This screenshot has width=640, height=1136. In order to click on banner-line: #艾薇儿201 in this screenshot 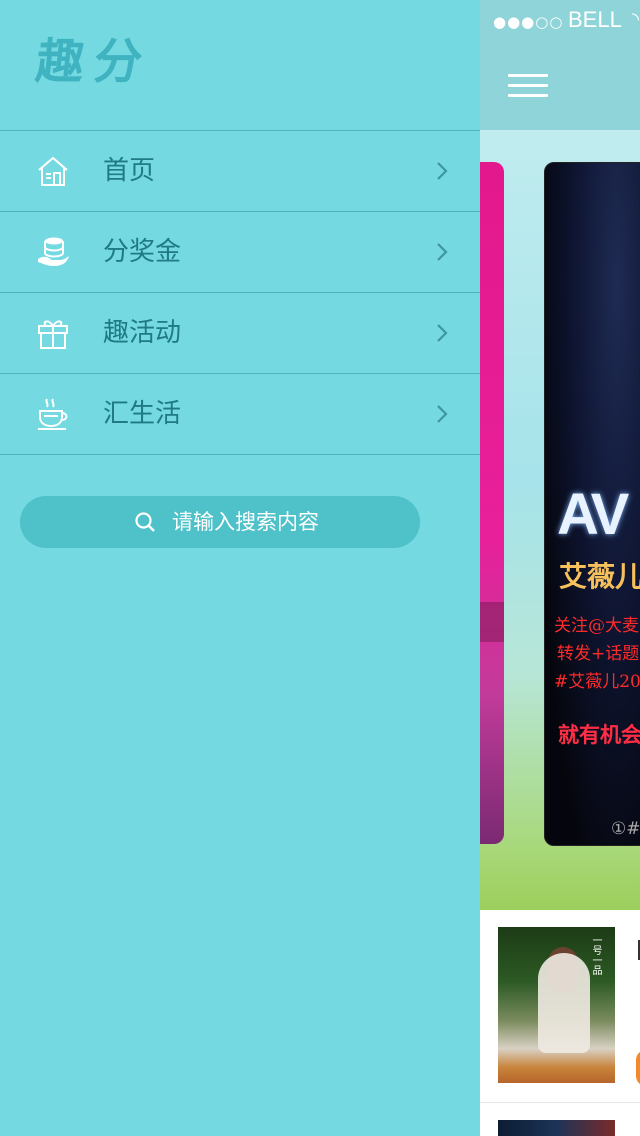, I will do `click(597, 682)`.